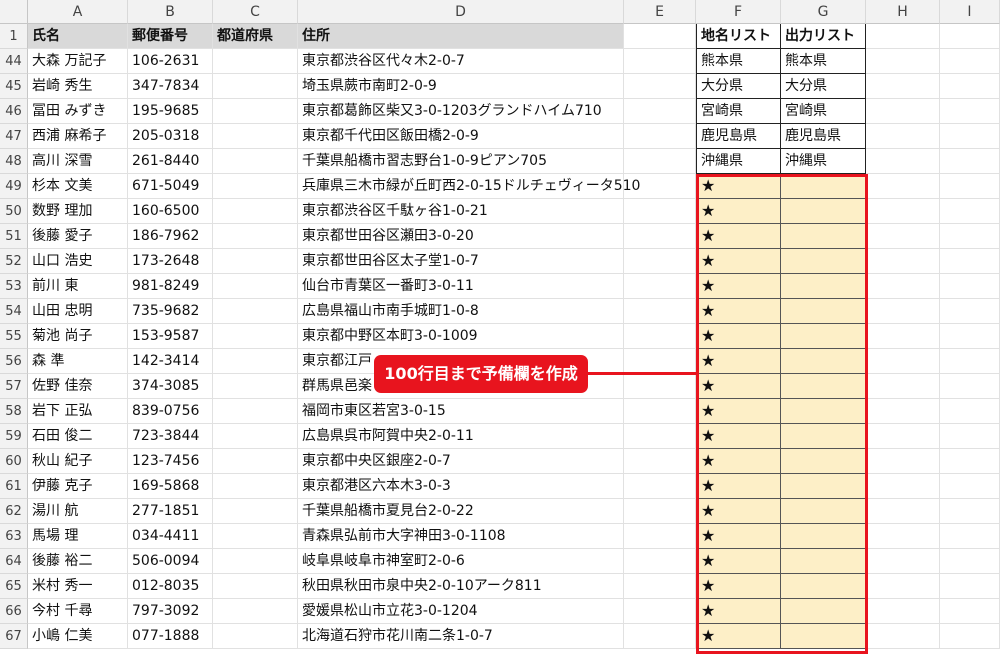 The height and width of the screenshot is (654, 1000). What do you see at coordinates (78, 436) in the screenshot?
I see `cell-name: 石田 俊二` at bounding box center [78, 436].